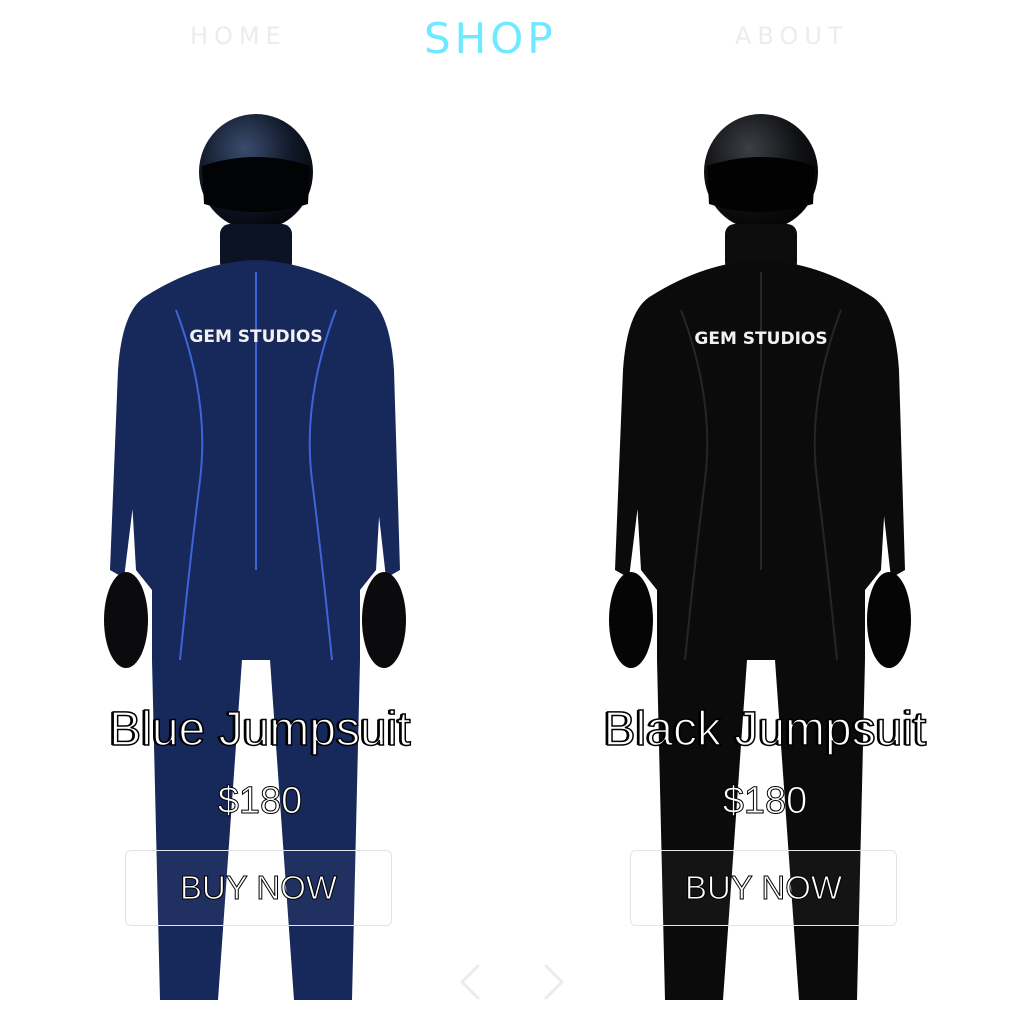 The width and height of the screenshot is (1024, 1024). I want to click on nav-about-link: ABOUT, so click(792, 36).